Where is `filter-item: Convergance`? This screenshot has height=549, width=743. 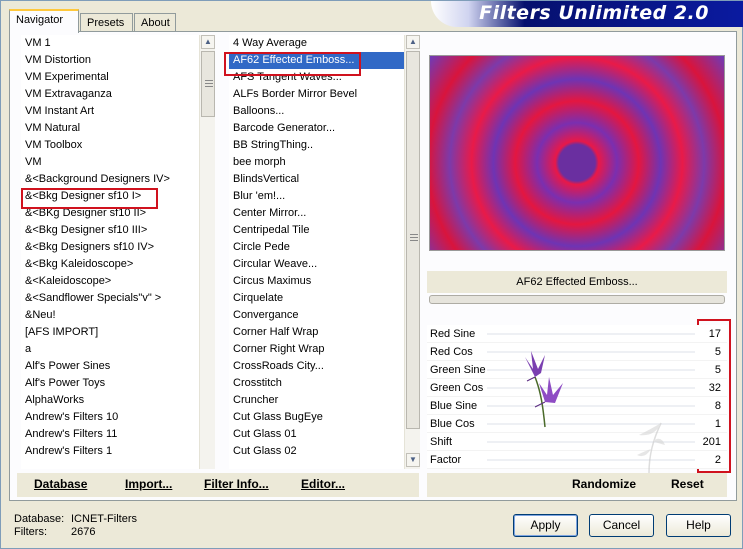
filter-item: Convergance is located at coordinates (324, 315).